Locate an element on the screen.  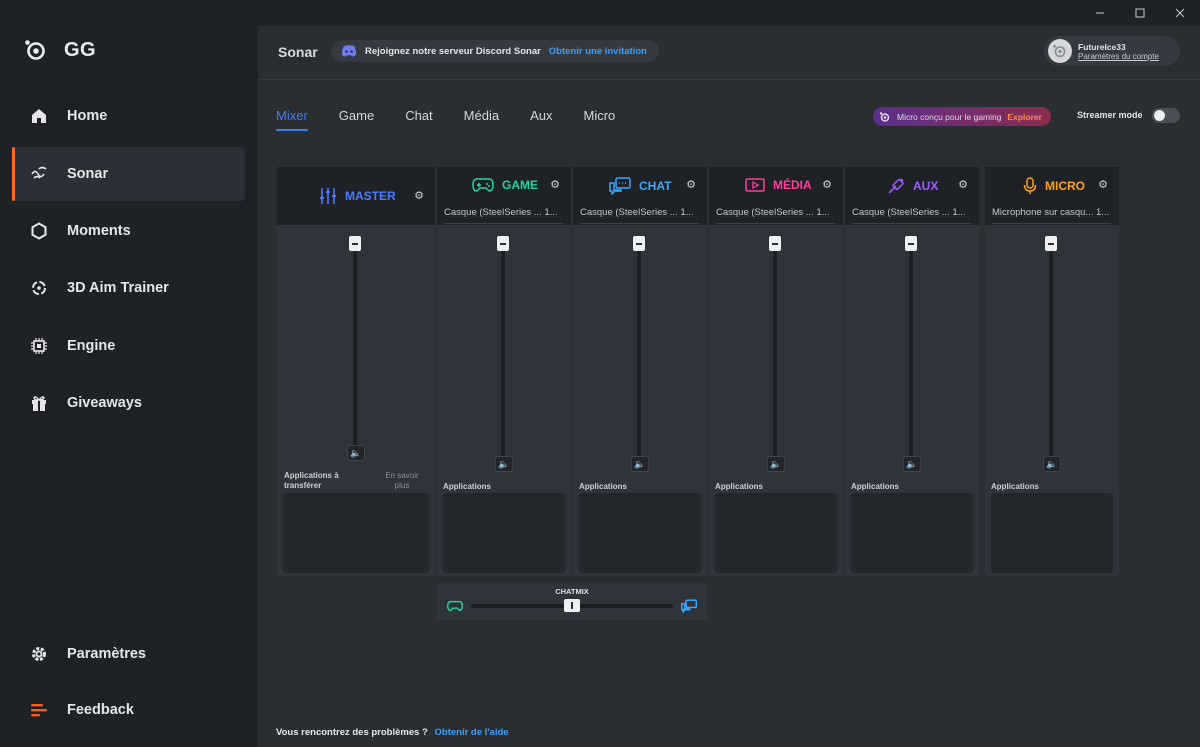
aux-apps-dropzone is located at coordinates (912, 533).